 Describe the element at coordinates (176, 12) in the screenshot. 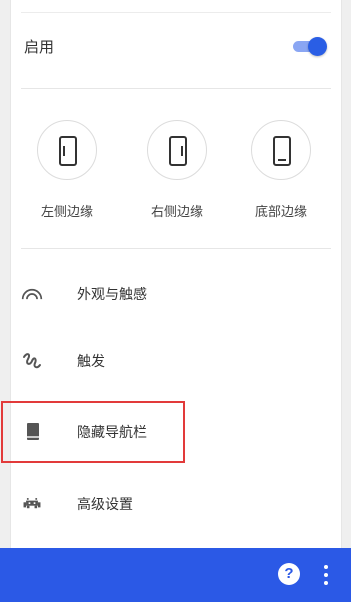

I see `top-divider` at that location.